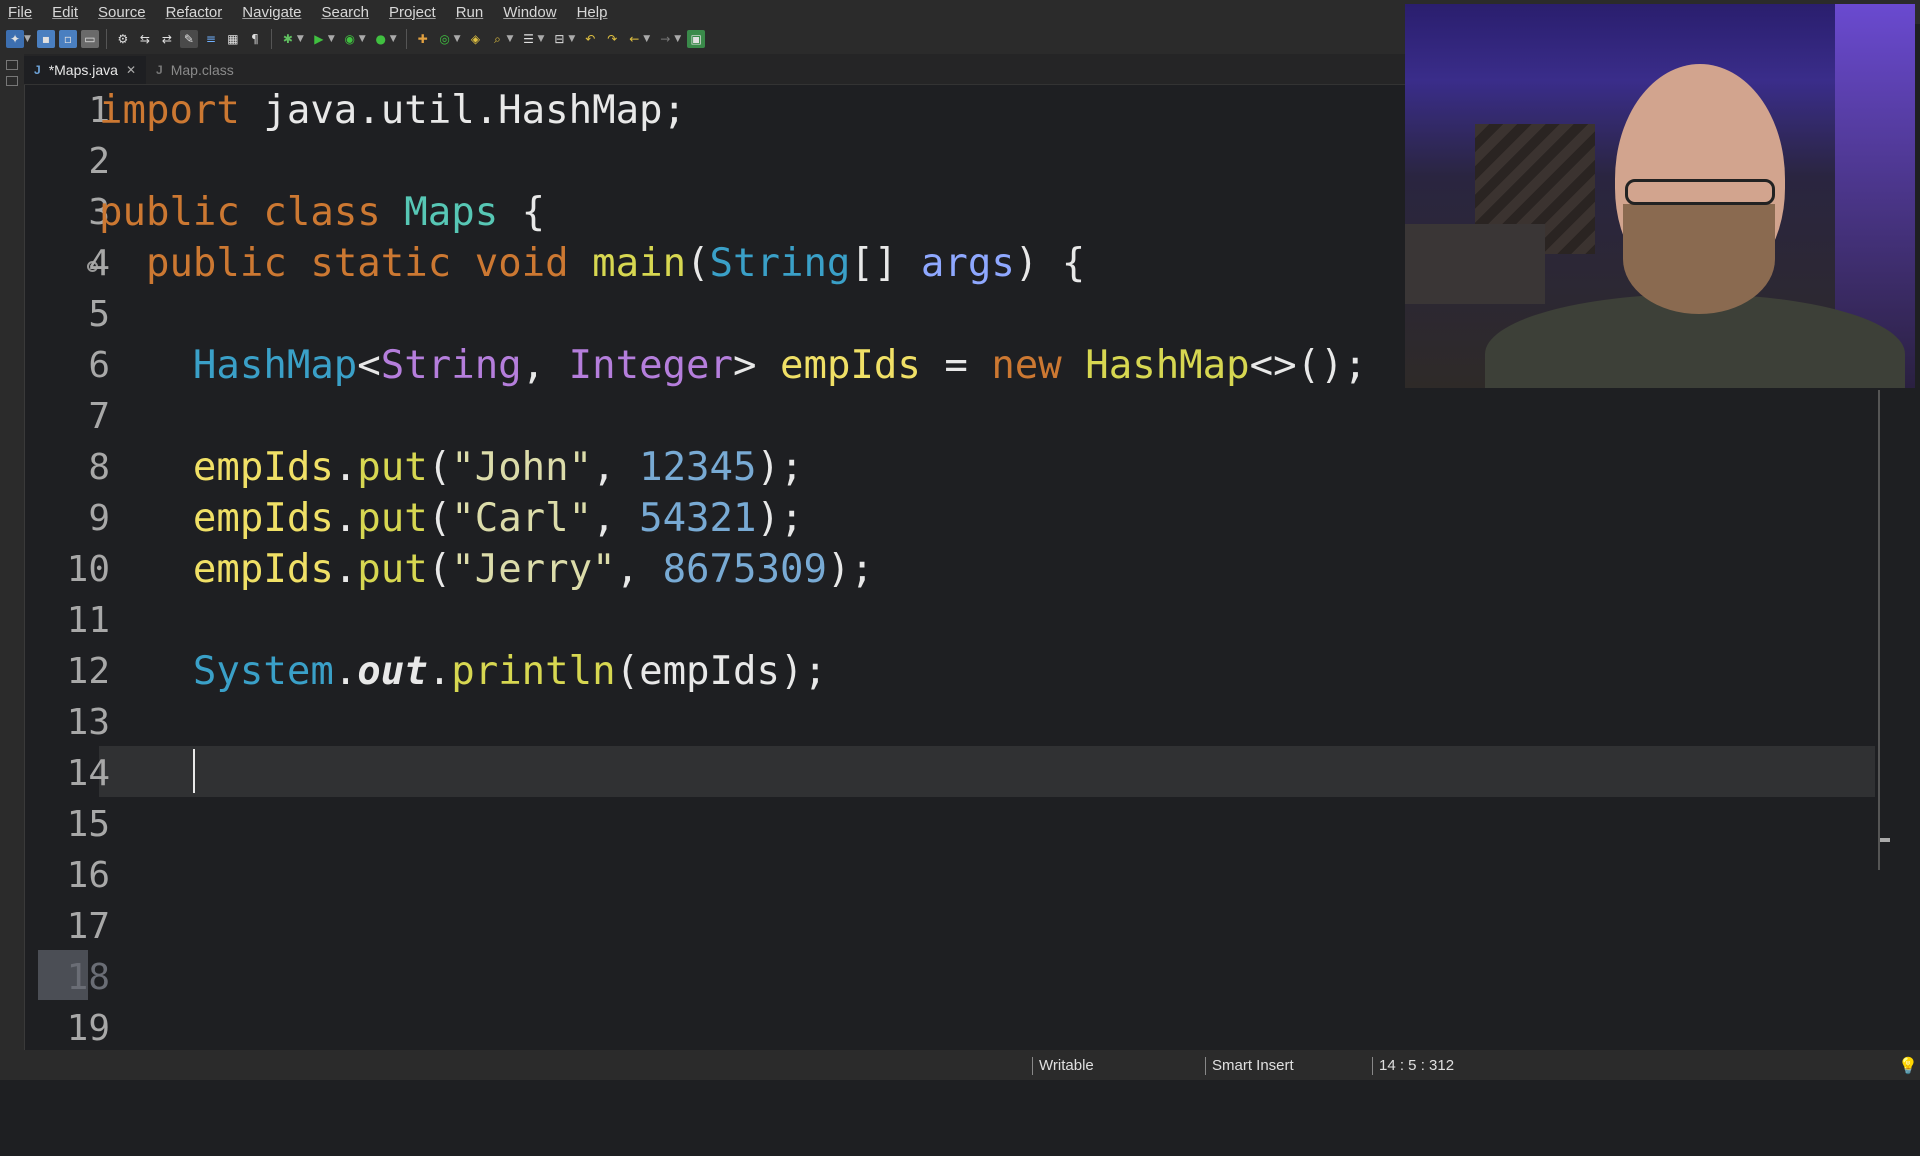 Image resolution: width=1920 pixels, height=1156 pixels. Describe the element at coordinates (510, 39) in the screenshot. I see `search-dropdown-icon: ▼` at that location.